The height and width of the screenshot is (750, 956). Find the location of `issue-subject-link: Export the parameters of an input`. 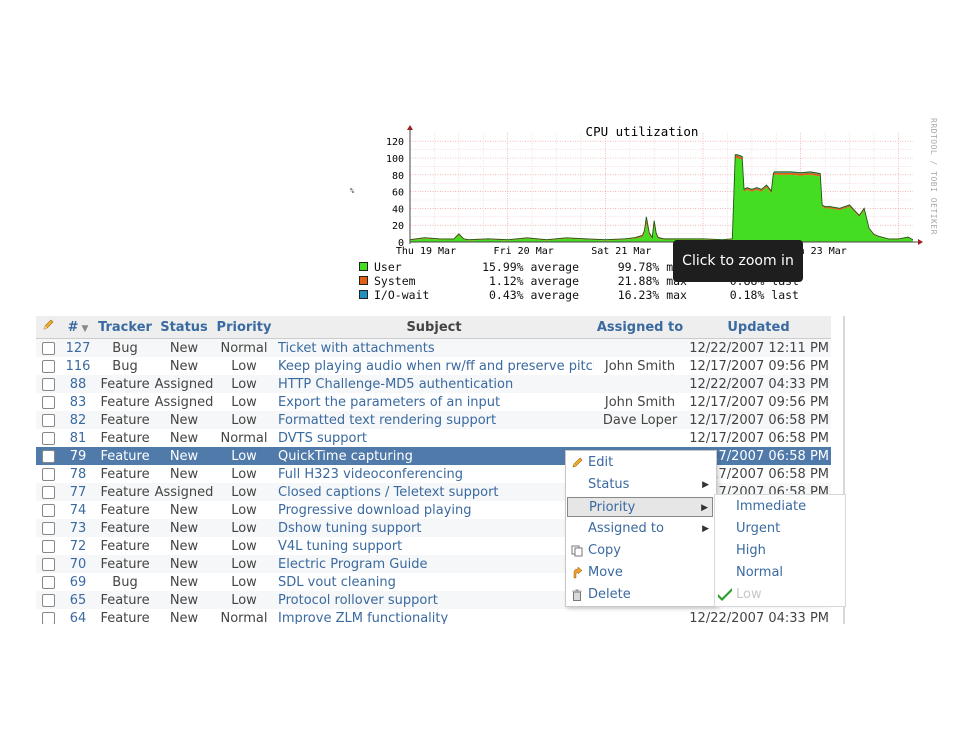

issue-subject-link: Export the parameters of an input is located at coordinates (434, 402).